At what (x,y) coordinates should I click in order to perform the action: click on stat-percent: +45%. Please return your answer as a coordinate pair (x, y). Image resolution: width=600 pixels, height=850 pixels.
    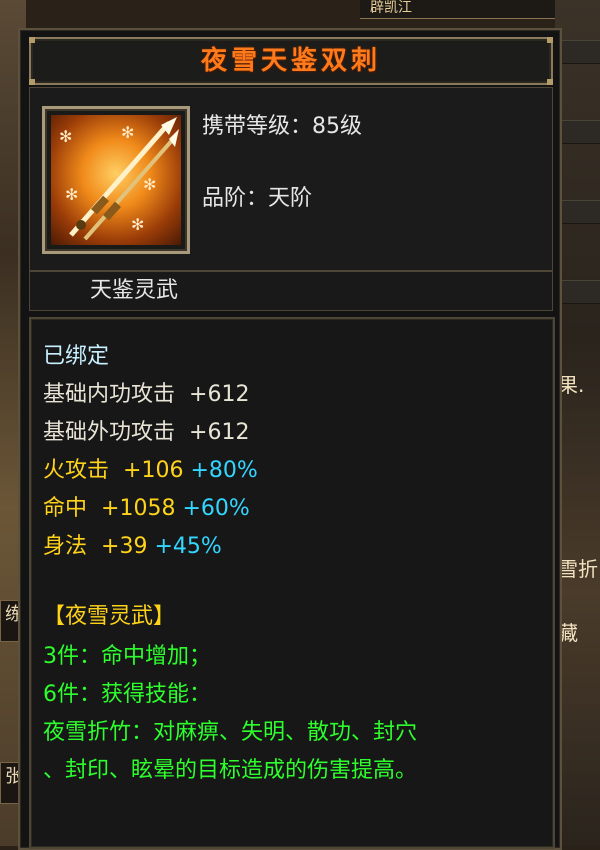
    Looking at the image, I should click on (188, 546).